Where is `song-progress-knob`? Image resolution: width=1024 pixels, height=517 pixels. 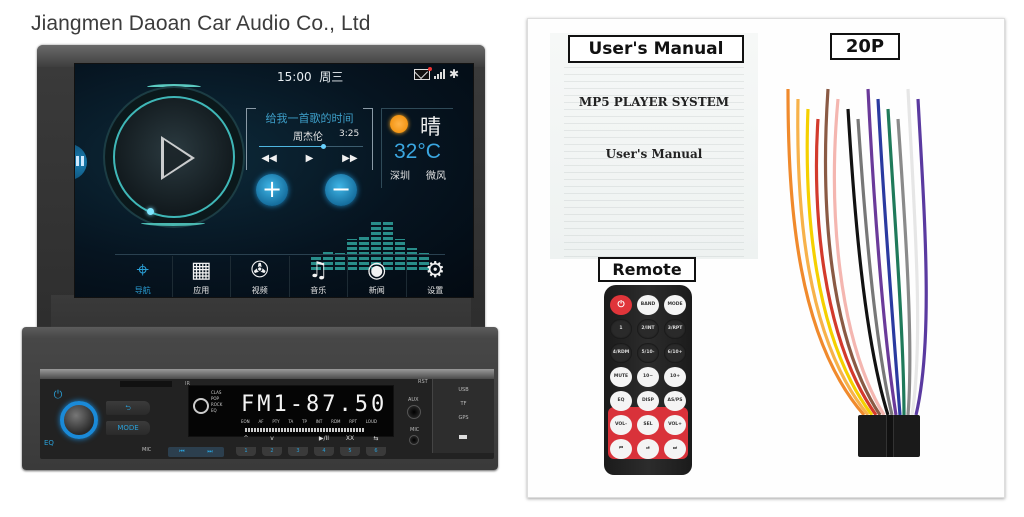
song-progress-knob is located at coordinates (324, 146).